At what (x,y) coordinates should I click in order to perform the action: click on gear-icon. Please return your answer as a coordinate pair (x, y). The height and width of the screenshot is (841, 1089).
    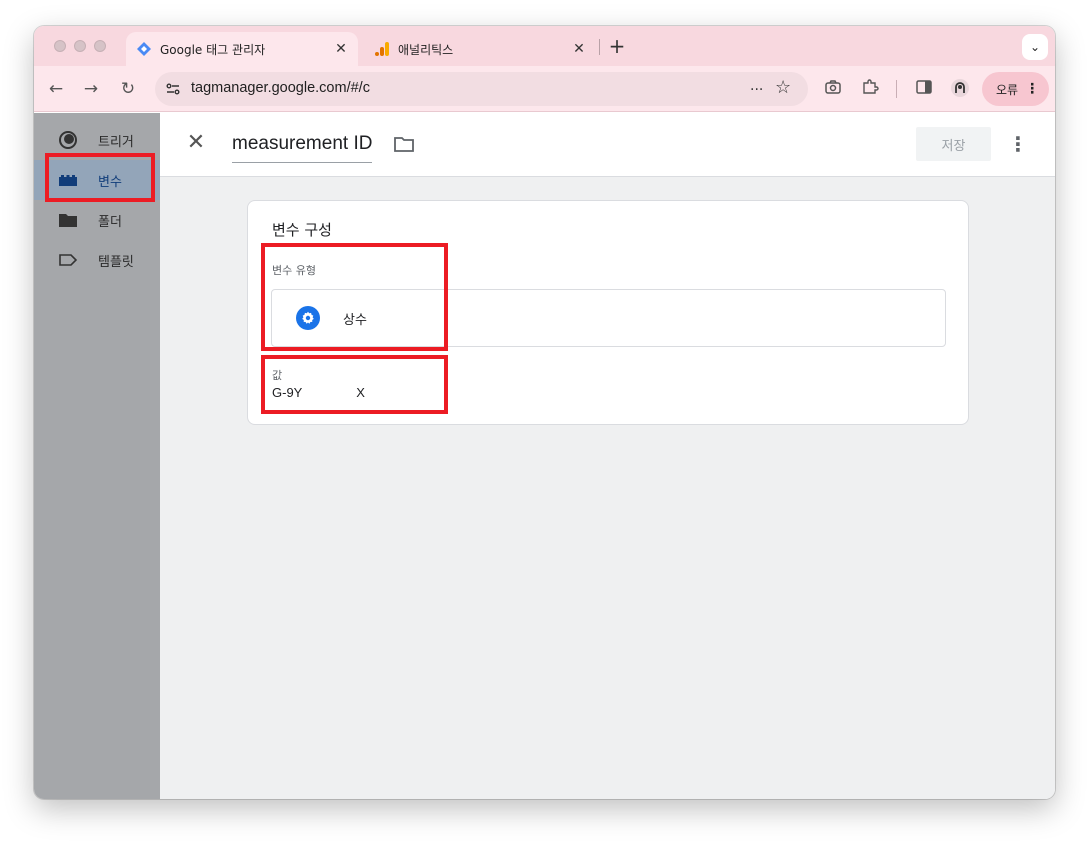
    Looking at the image, I should click on (308, 318).